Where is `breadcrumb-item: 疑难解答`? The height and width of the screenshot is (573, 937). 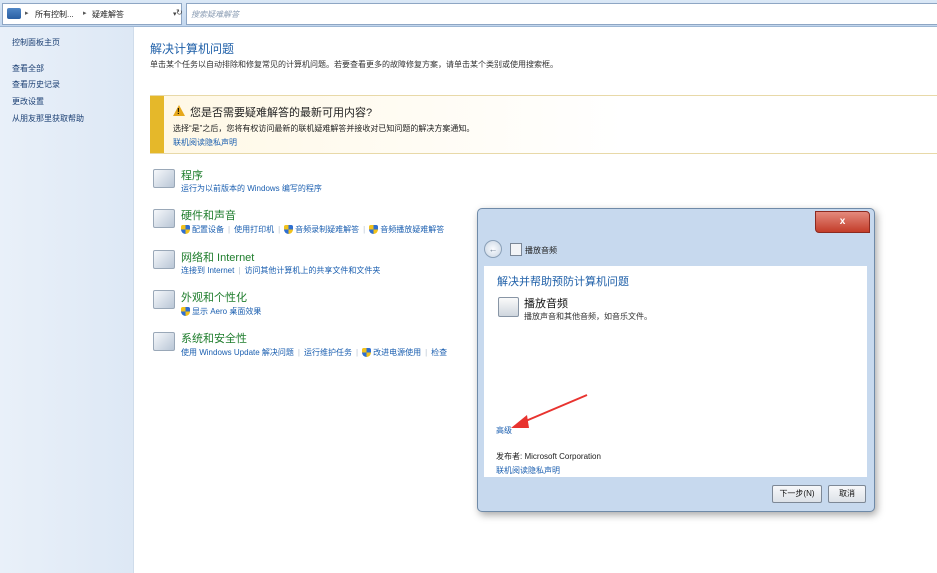 breadcrumb-item: 疑难解答 is located at coordinates (108, 14).